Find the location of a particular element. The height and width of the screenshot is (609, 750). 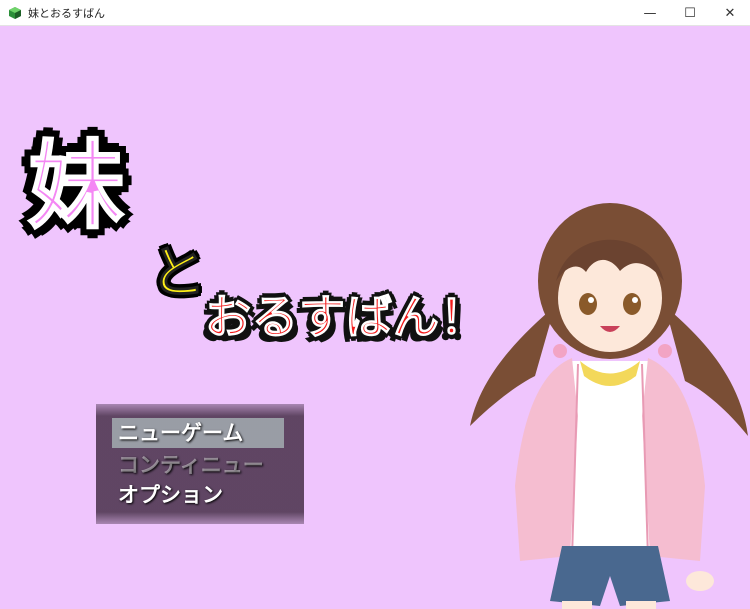

minimize-button: — is located at coordinates (650, 13).